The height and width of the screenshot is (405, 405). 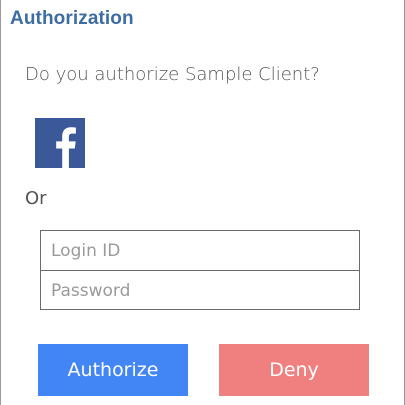 What do you see at coordinates (200, 290) in the screenshot?
I see `password-input` at bounding box center [200, 290].